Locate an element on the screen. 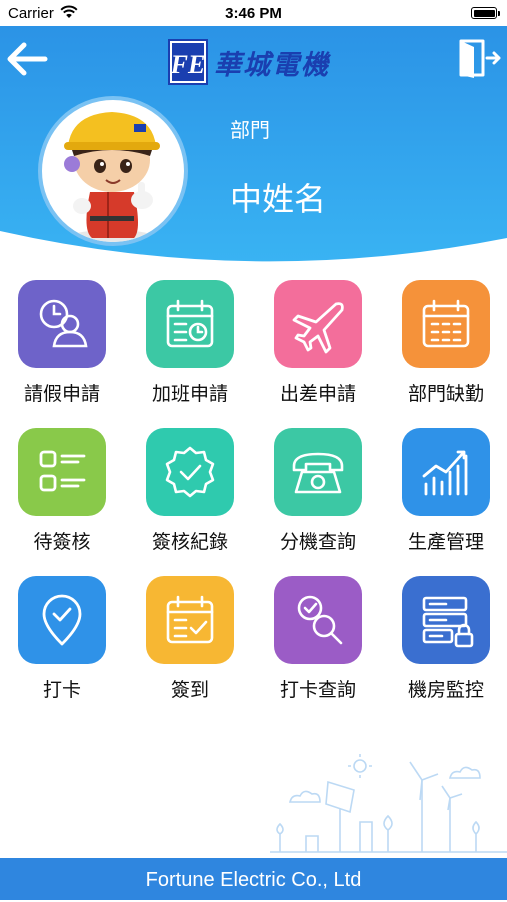  menu-item-sign-in: 簽到 is located at coordinates (190, 646).